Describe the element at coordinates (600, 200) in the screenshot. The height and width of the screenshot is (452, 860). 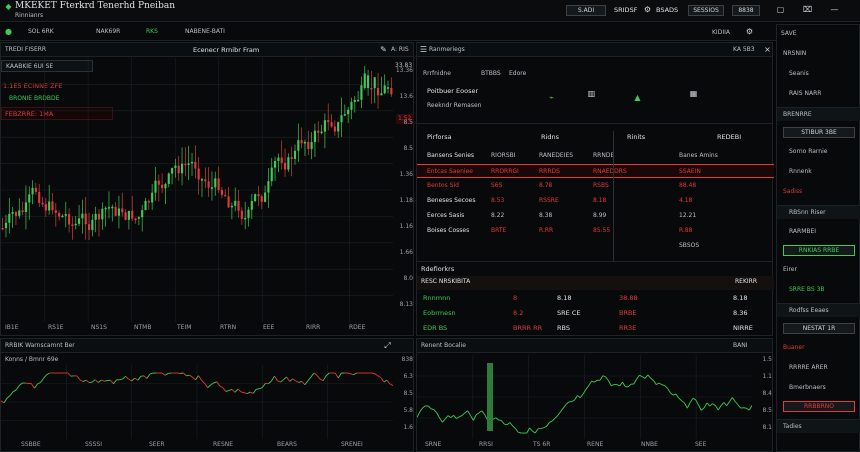
I see `table-cell: 8.18` at that location.